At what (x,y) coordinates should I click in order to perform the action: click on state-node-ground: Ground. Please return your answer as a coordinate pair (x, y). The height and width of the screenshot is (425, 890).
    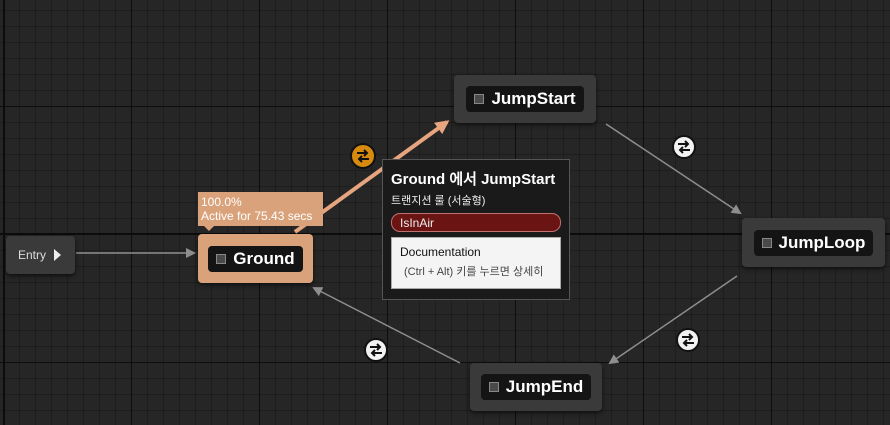
    Looking at the image, I should click on (255, 258).